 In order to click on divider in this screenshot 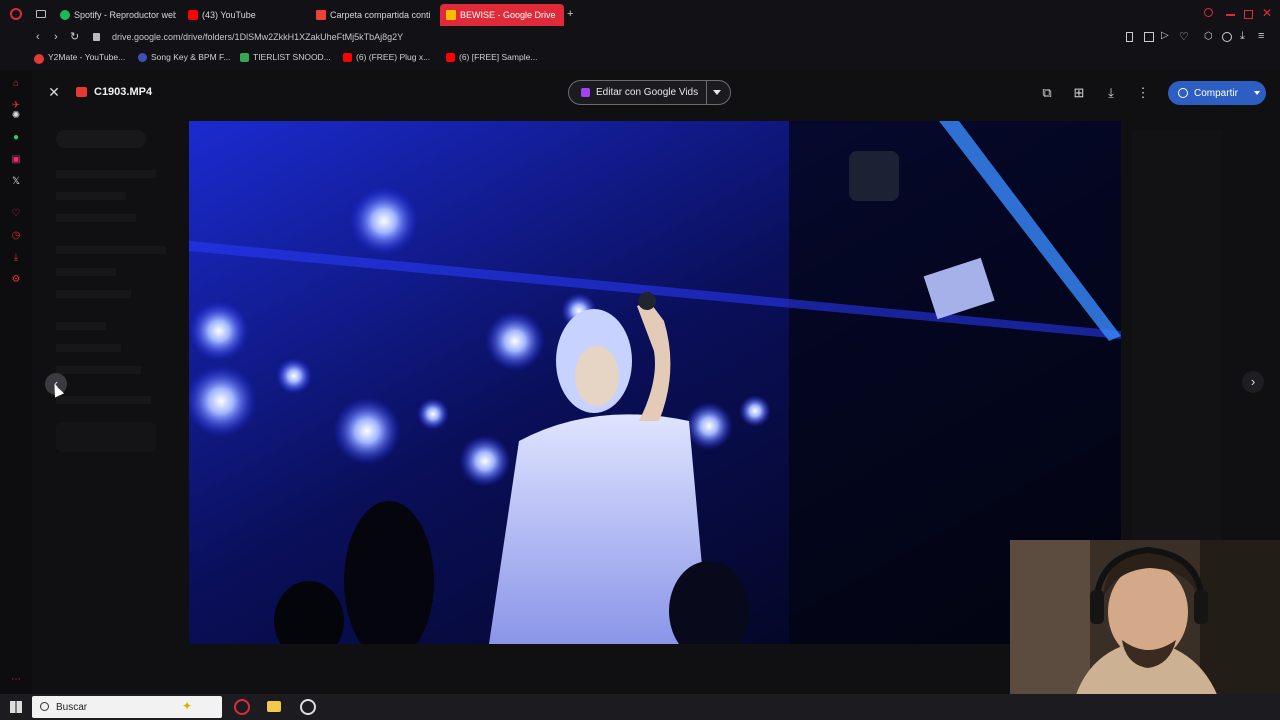, I will do `click(707, 92)`.